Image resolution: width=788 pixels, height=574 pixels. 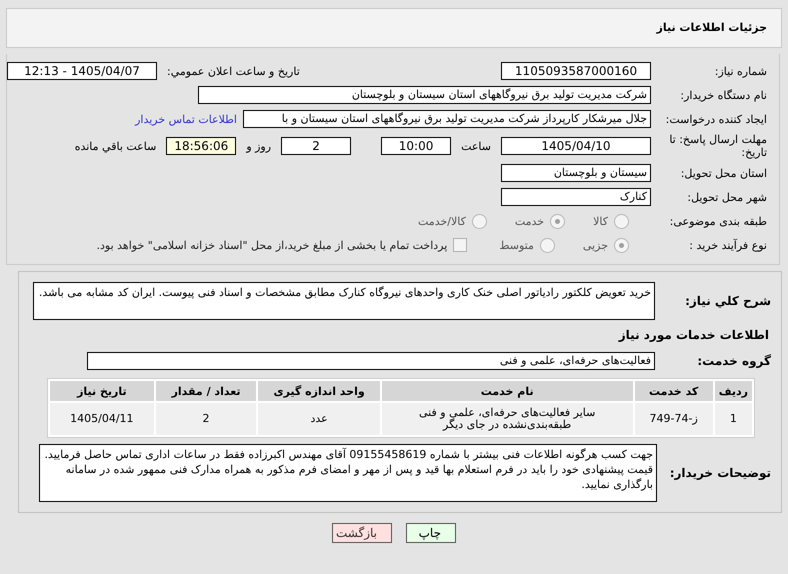 What do you see at coordinates (206, 391) in the screenshot?
I see `column-header: تعداد / مقدار` at bounding box center [206, 391].